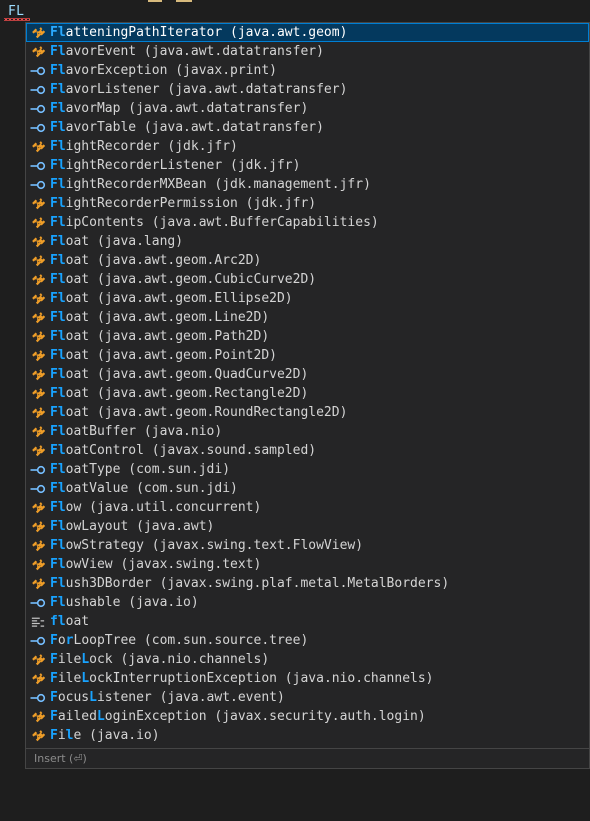 The image size is (590, 821). What do you see at coordinates (307, 165) in the screenshot?
I see `suggestion-item: FlightRecorderListener (jdk.jfr)` at bounding box center [307, 165].